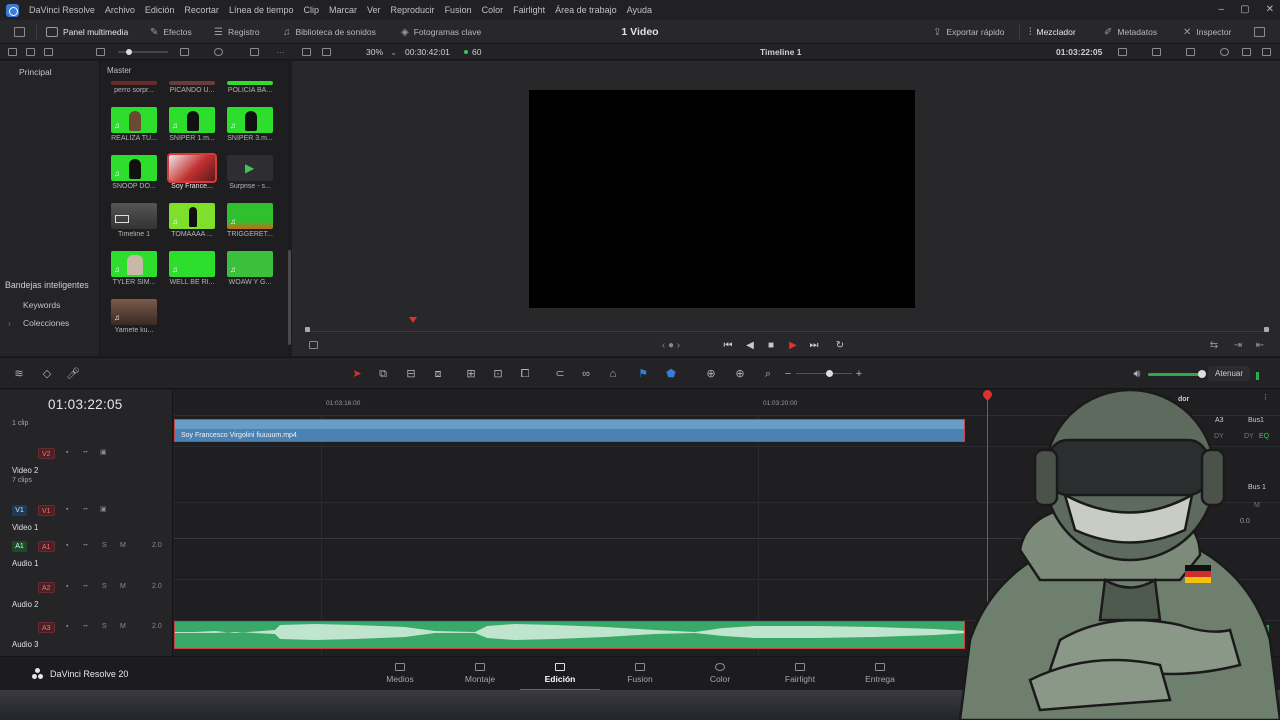  I want to click on zoom-custom-icon: ⌕, so click(768, 374).